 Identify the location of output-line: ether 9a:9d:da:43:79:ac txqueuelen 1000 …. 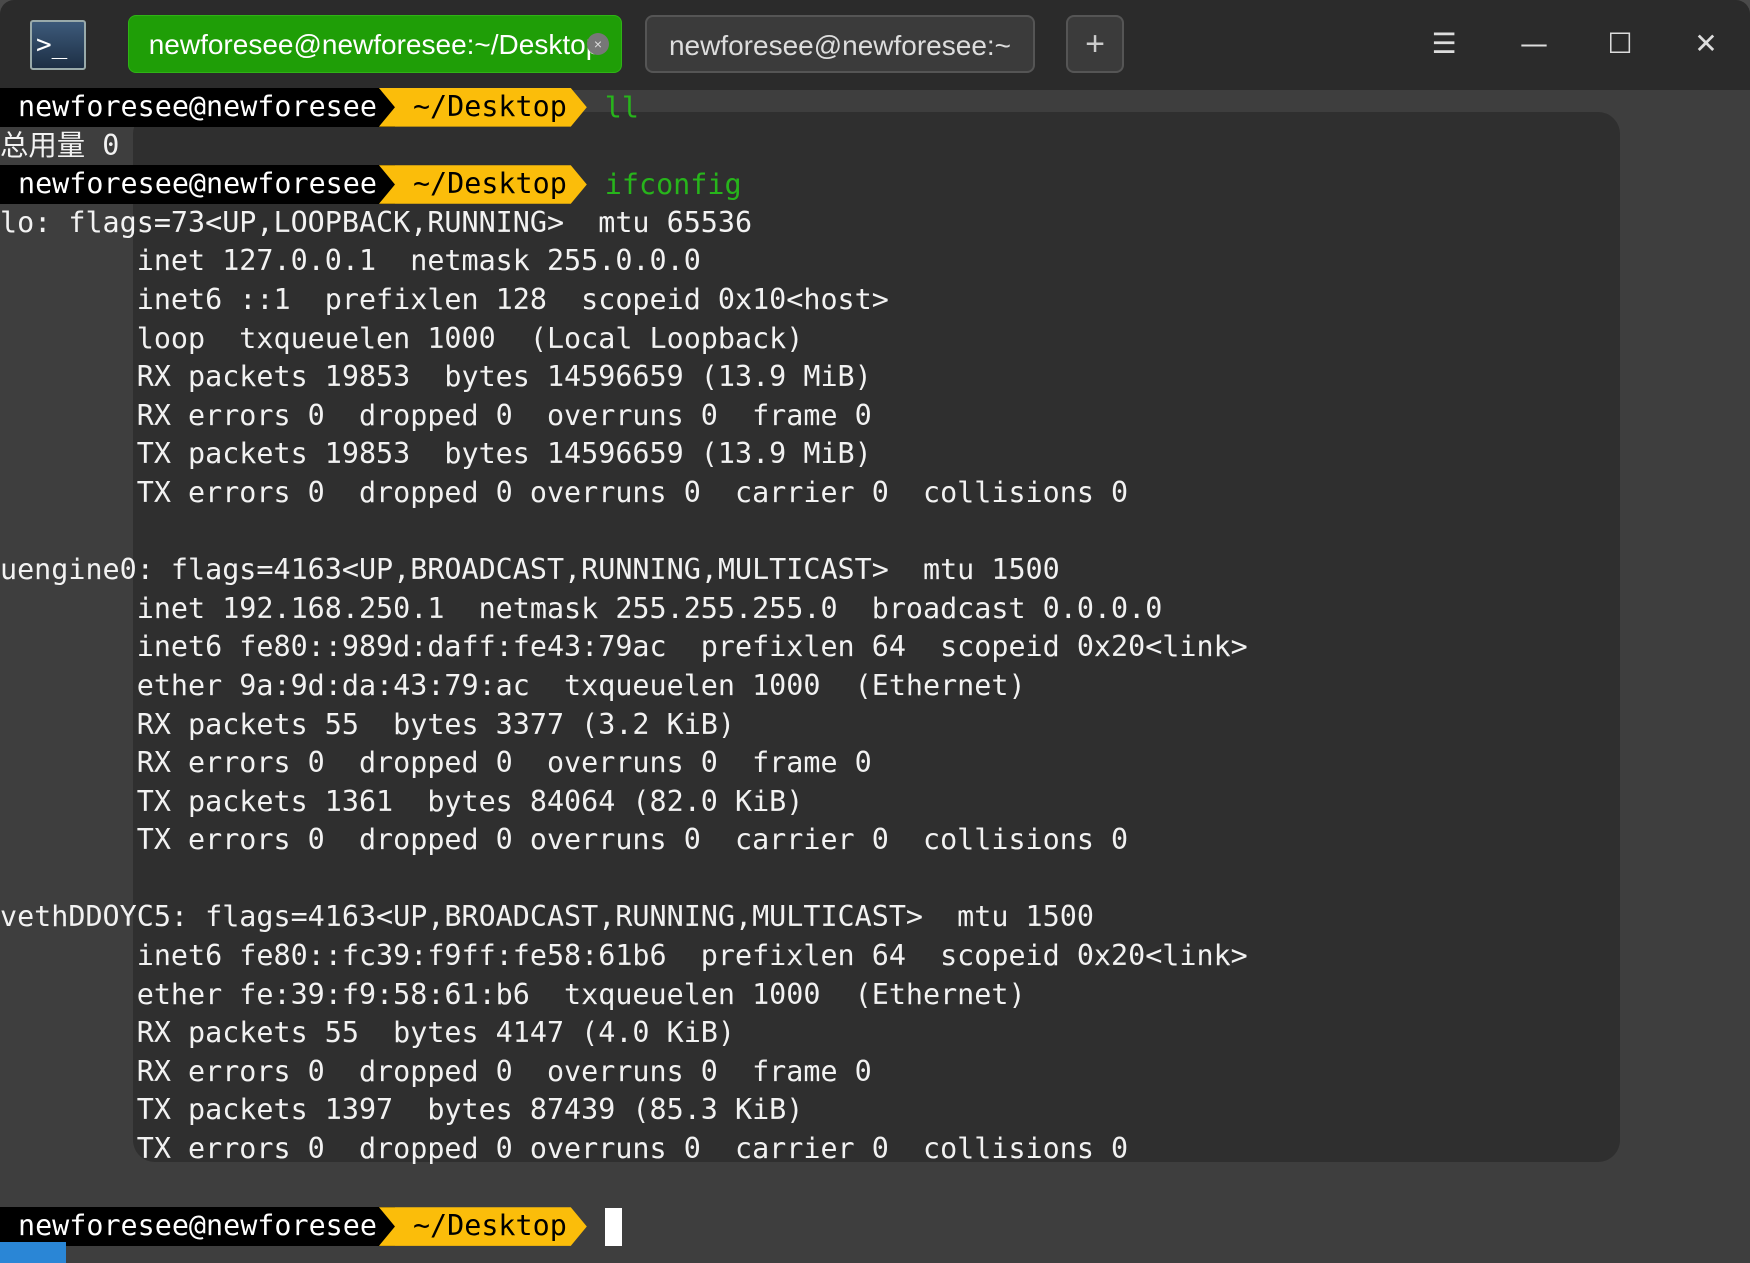
(513, 685).